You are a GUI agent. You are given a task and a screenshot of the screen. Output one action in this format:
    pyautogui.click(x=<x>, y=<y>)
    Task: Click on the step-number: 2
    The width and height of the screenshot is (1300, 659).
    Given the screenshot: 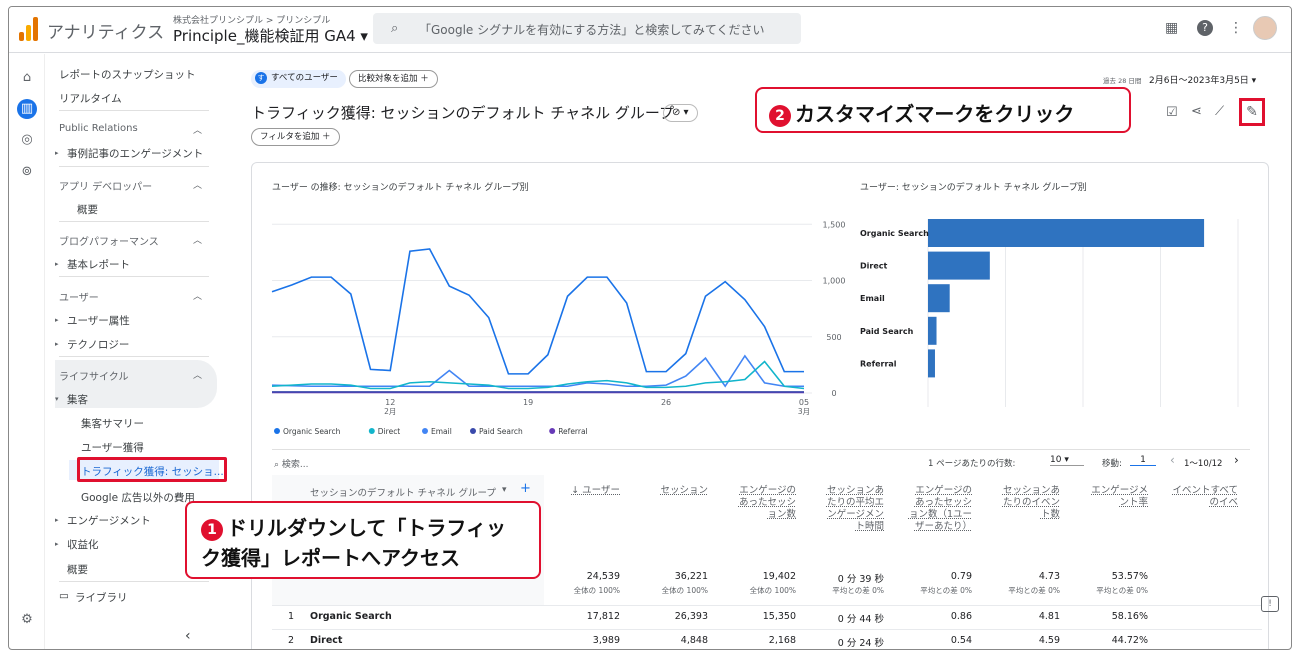 What is the action you would take?
    pyautogui.click(x=780, y=115)
    